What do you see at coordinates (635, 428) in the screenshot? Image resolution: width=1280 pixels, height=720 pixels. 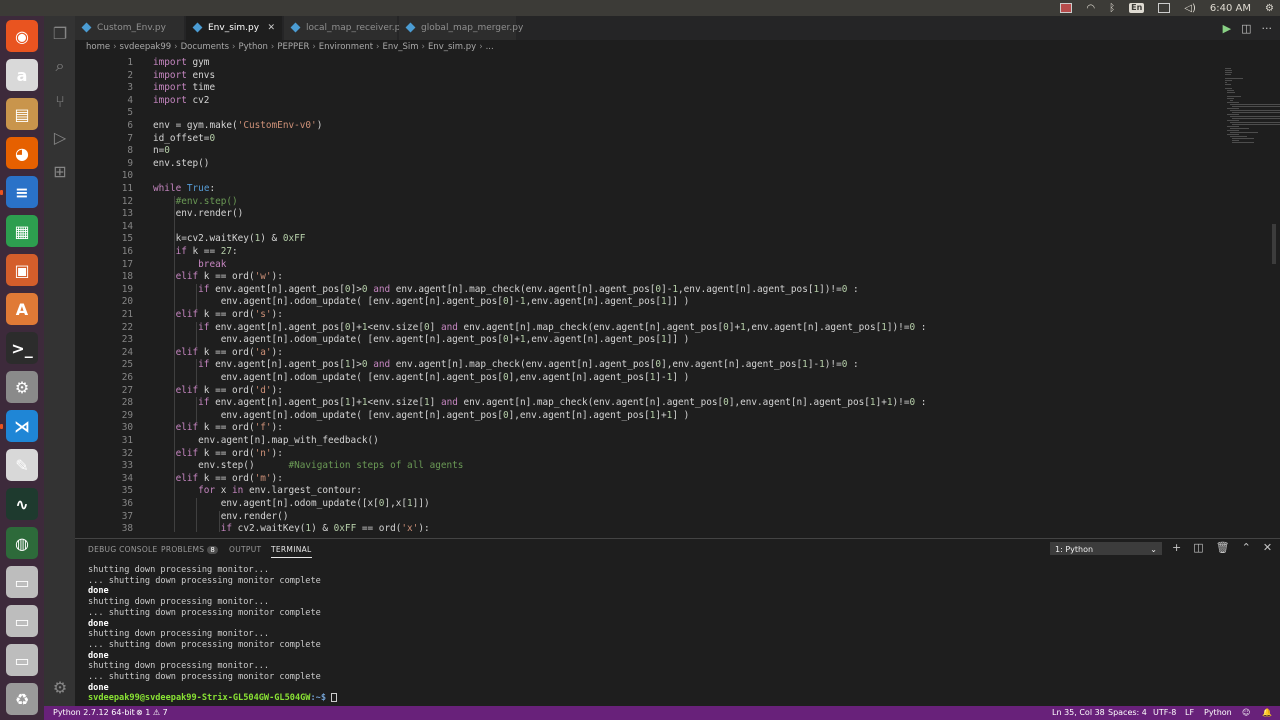 I see `code-line: 30 elif k == ord('f'):` at bounding box center [635, 428].